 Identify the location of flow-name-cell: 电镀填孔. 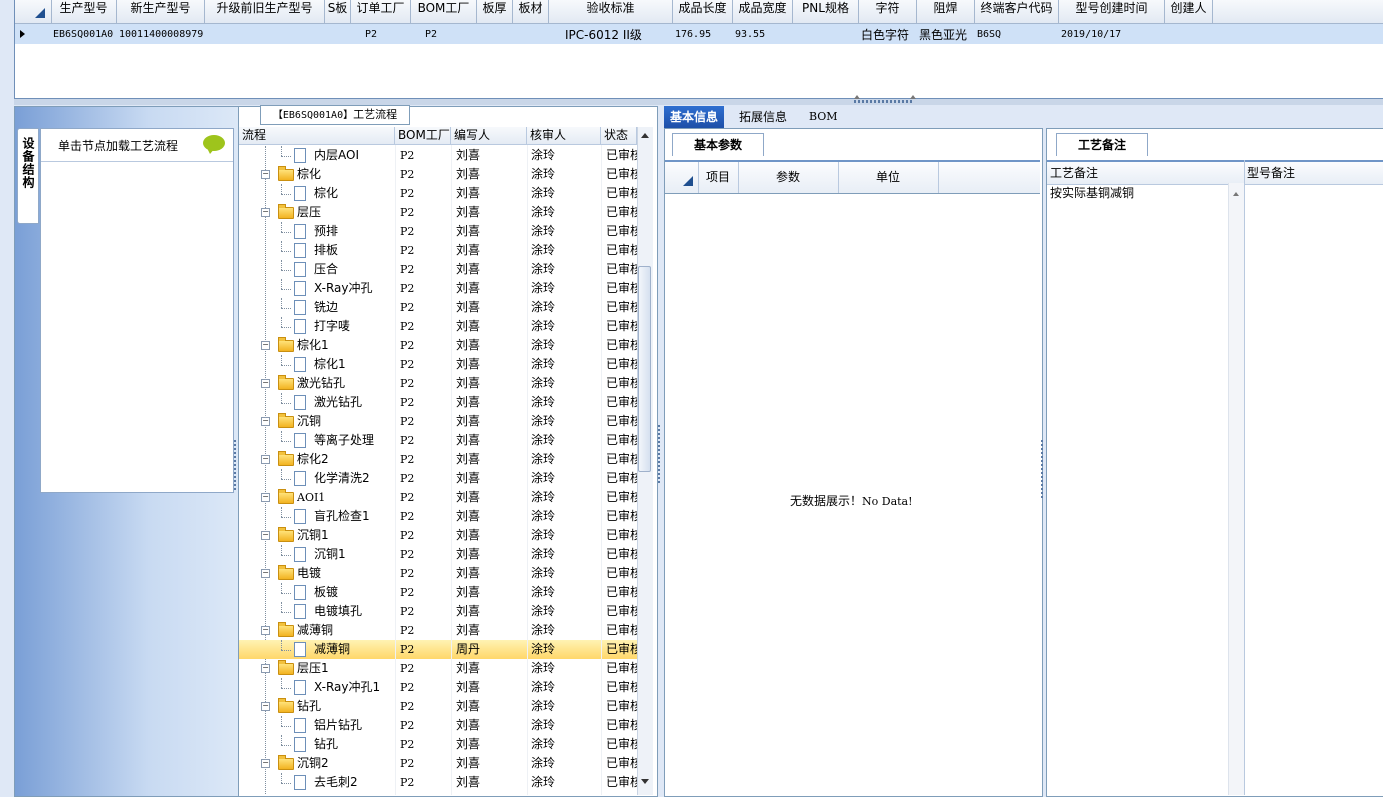
(354, 611).